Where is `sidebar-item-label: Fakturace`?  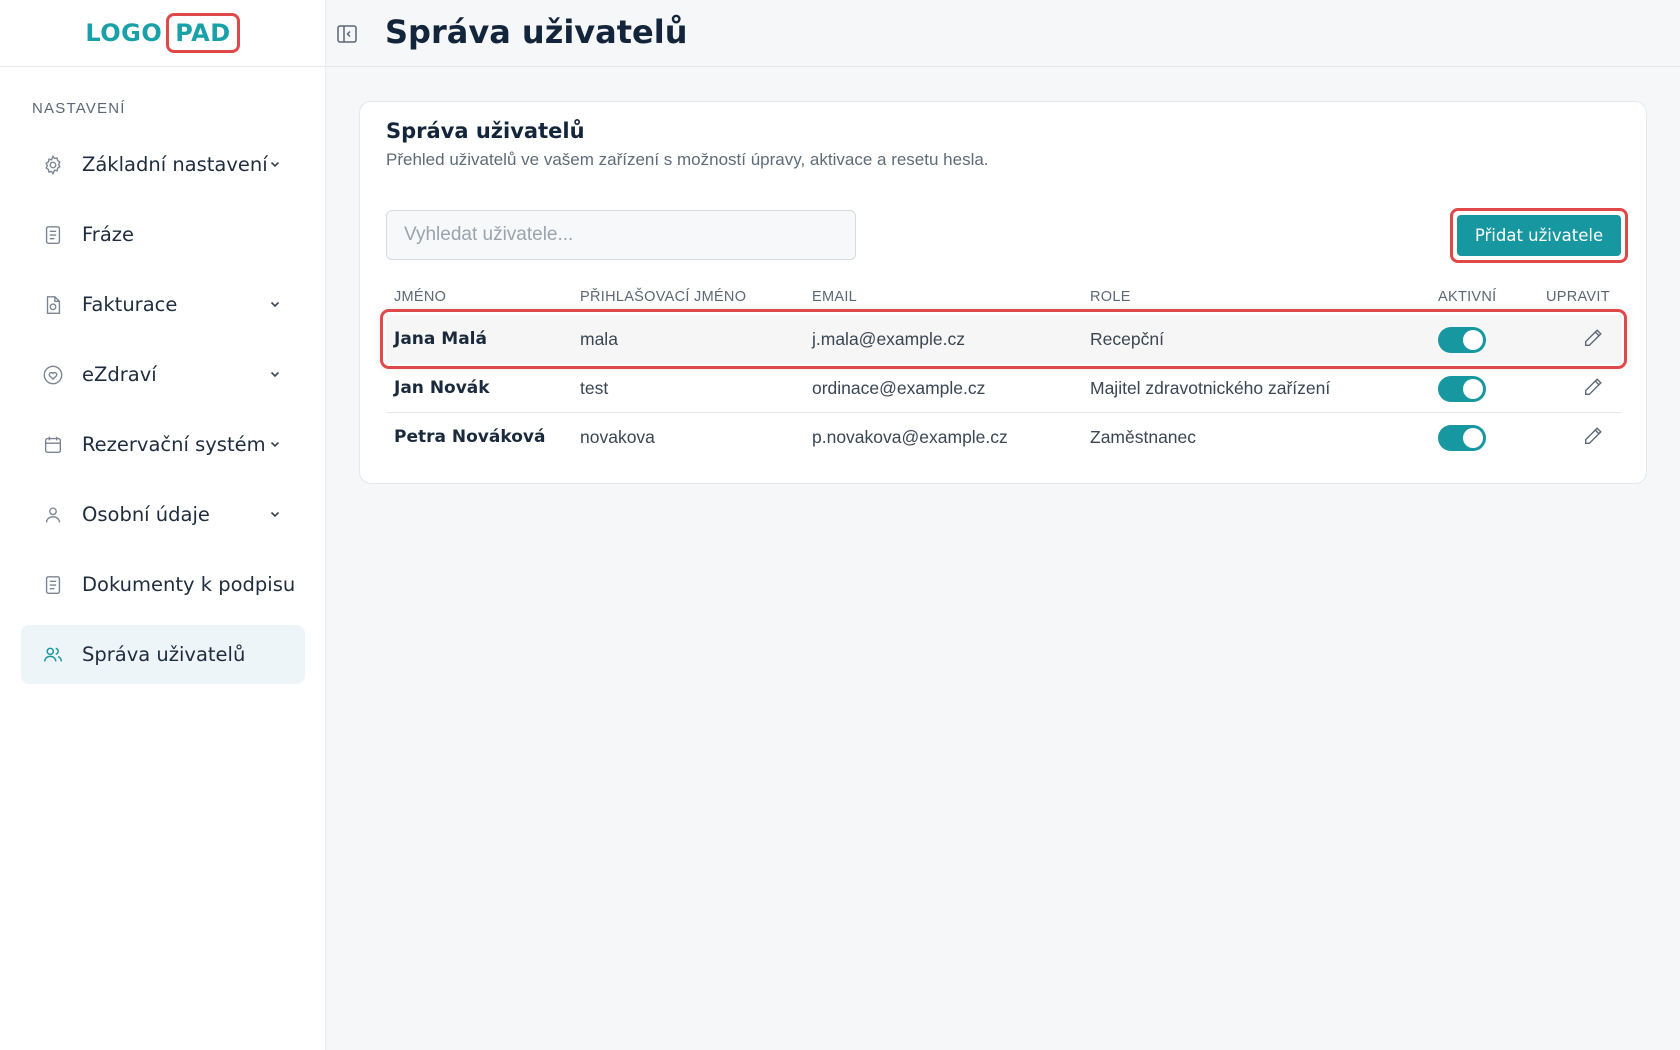 sidebar-item-label: Fakturace is located at coordinates (130, 304).